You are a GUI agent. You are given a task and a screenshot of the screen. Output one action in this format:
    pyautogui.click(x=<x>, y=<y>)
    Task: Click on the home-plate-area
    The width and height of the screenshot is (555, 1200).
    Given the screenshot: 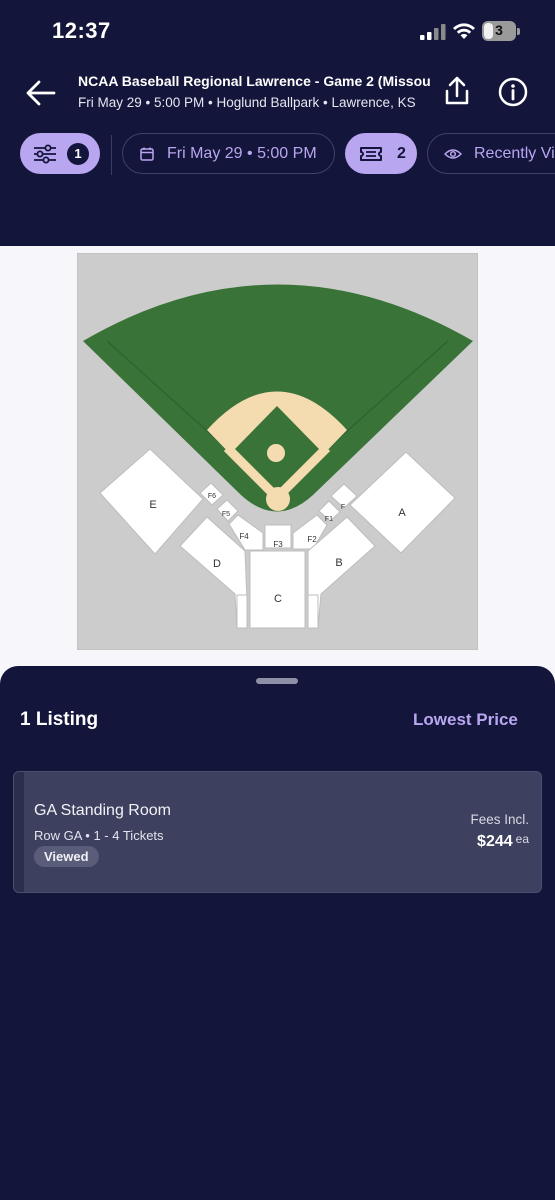 What is the action you would take?
    pyautogui.click(x=278, y=499)
    